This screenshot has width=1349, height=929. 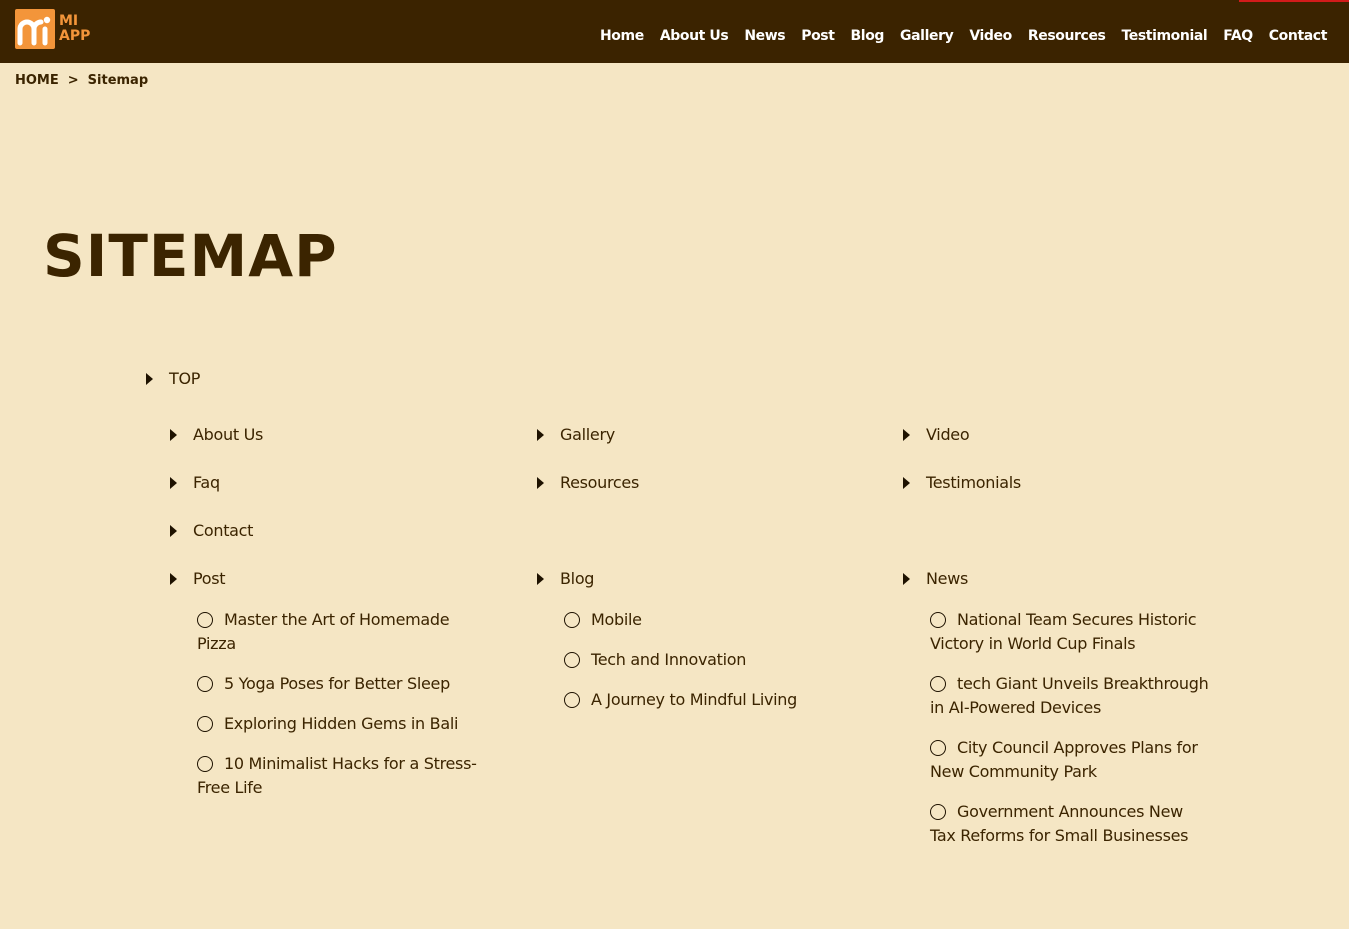 What do you see at coordinates (764, 36) in the screenshot?
I see `nav-news: News` at bounding box center [764, 36].